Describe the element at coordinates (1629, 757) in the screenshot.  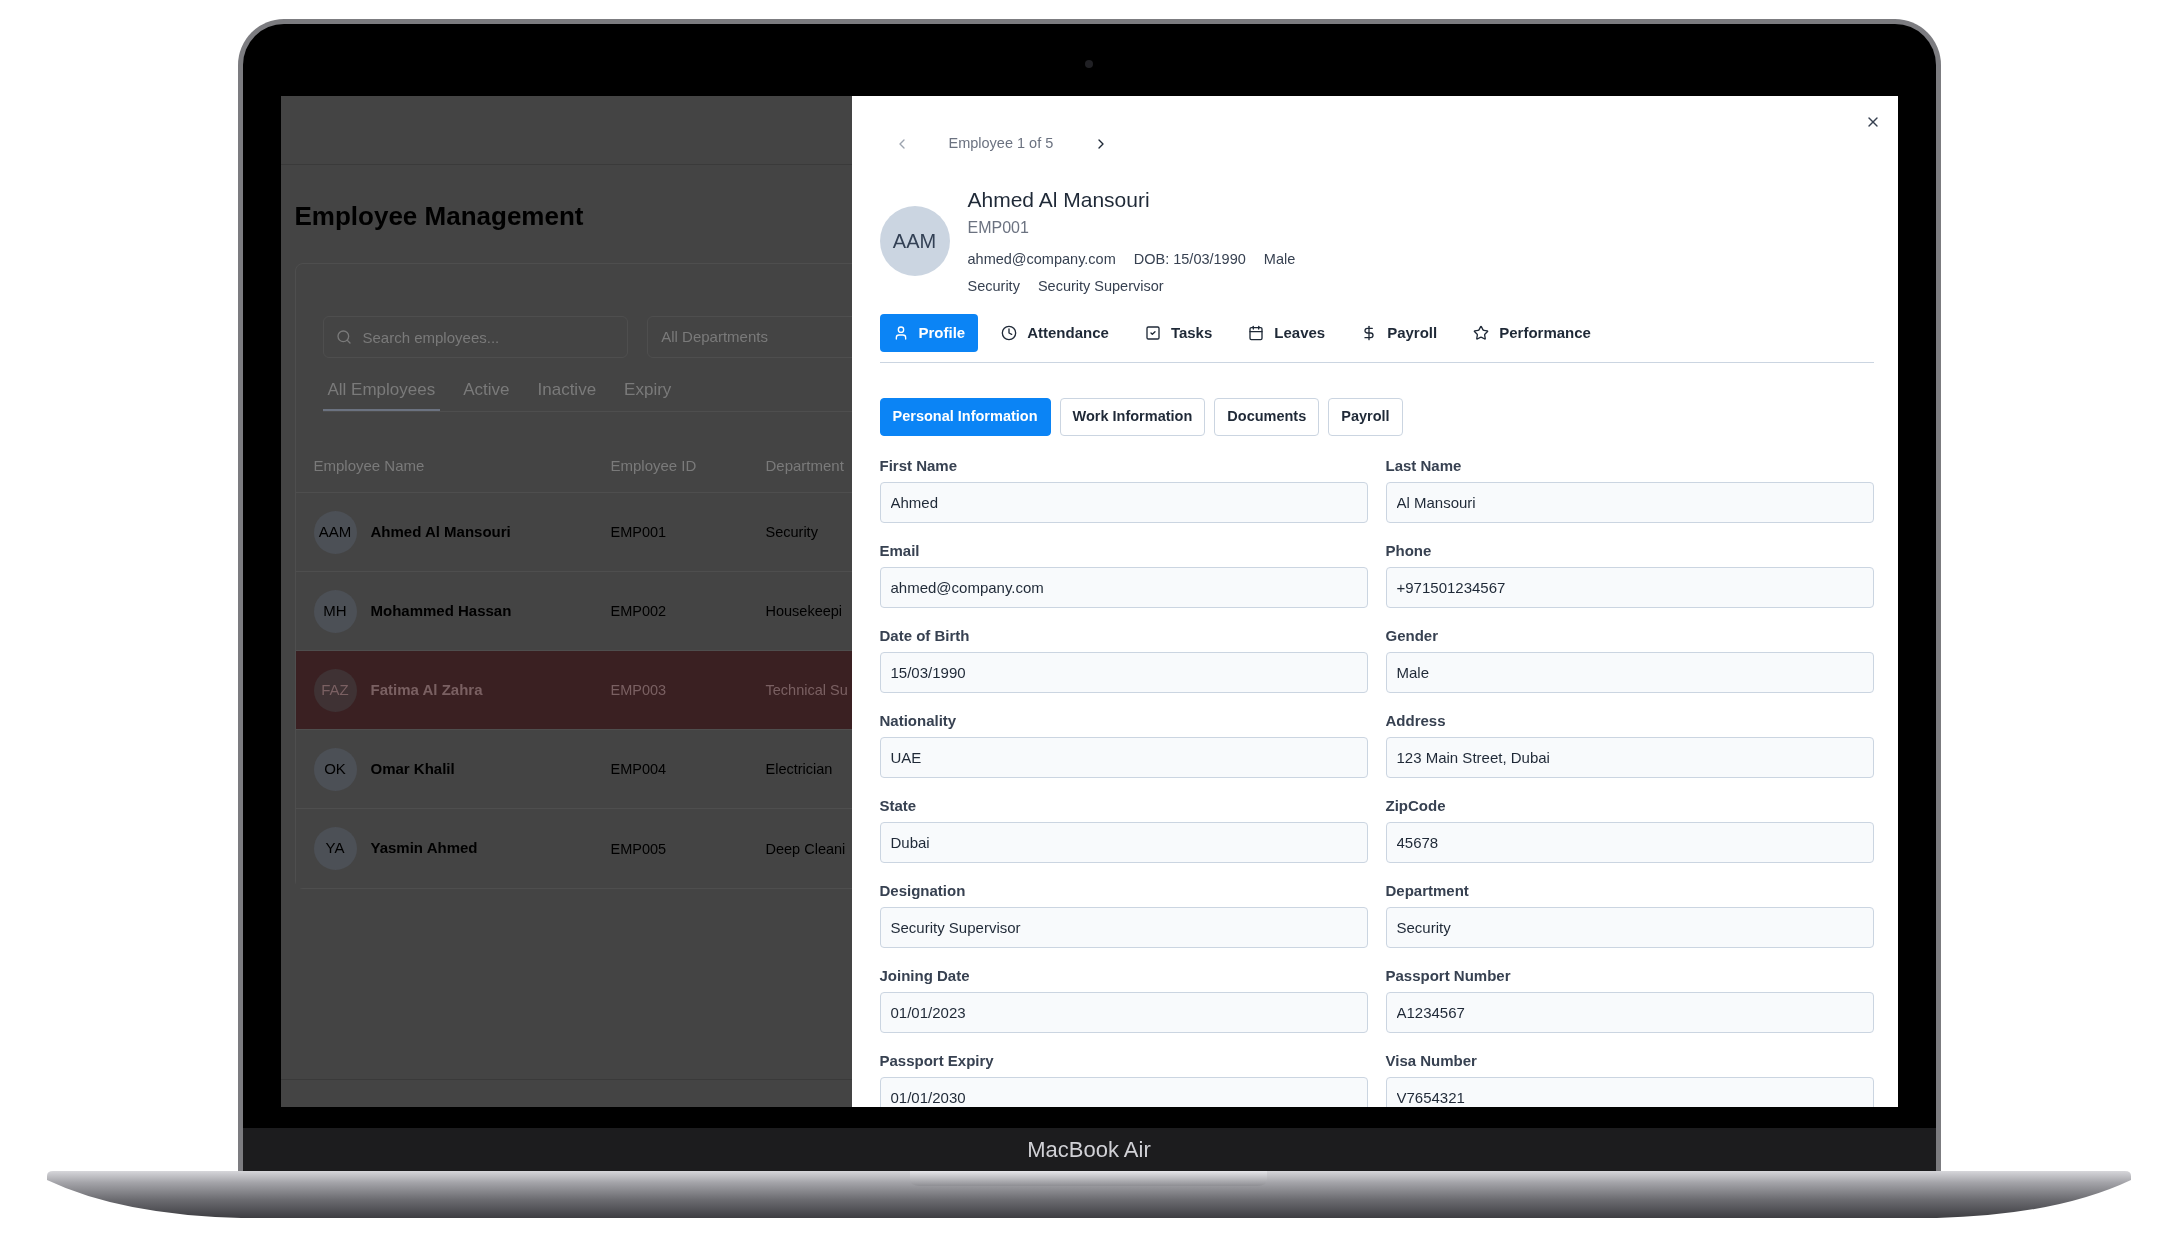
I see `input-field: 123 Main Street, Dubai` at that location.